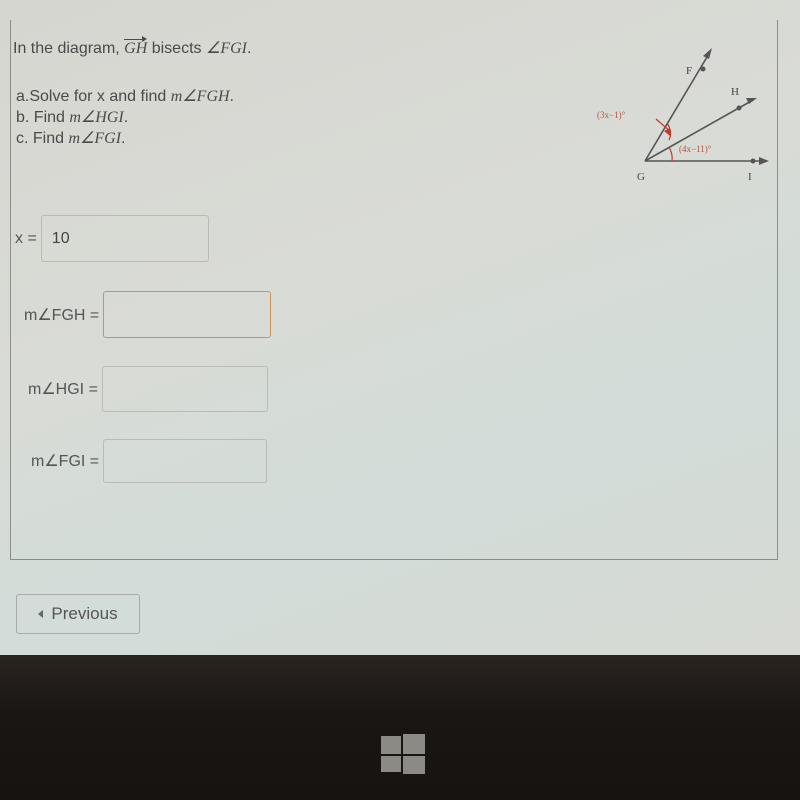  I want to click on part-a-math: m∠FGH, so click(200, 96).